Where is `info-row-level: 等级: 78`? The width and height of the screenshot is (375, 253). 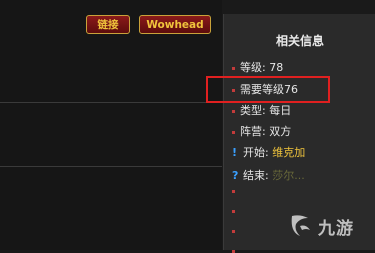
info-row-level: 等级: 78 is located at coordinates (257, 68).